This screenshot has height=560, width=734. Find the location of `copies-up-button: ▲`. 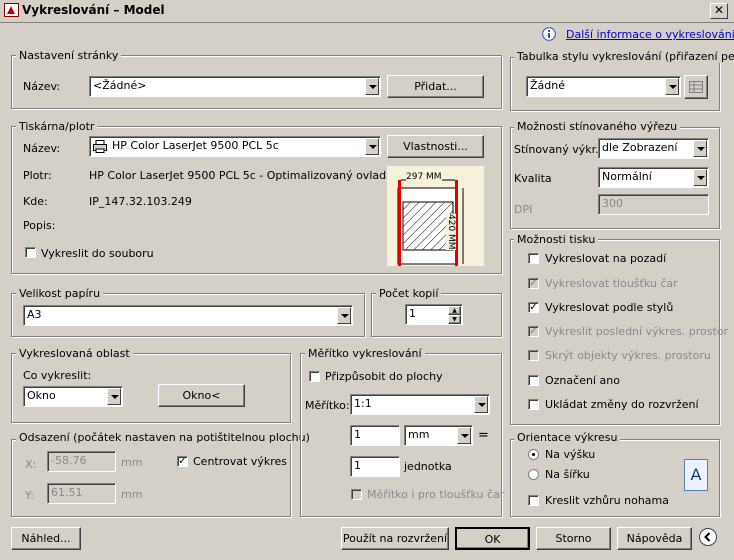

copies-up-button: ▲ is located at coordinates (454, 310).